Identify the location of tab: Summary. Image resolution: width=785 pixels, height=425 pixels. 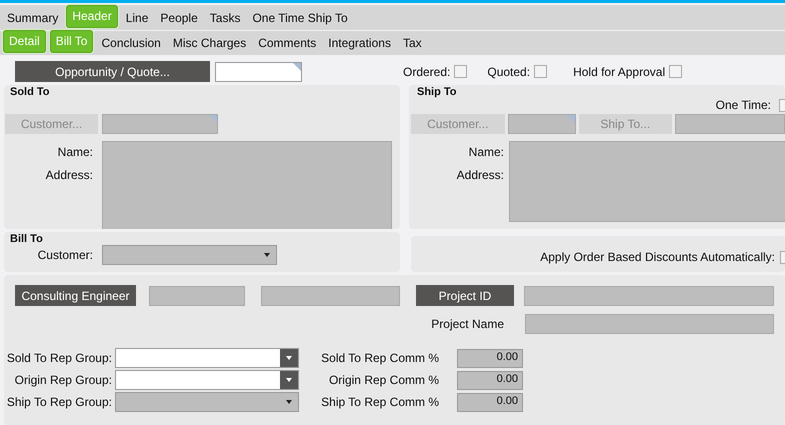
(32, 18).